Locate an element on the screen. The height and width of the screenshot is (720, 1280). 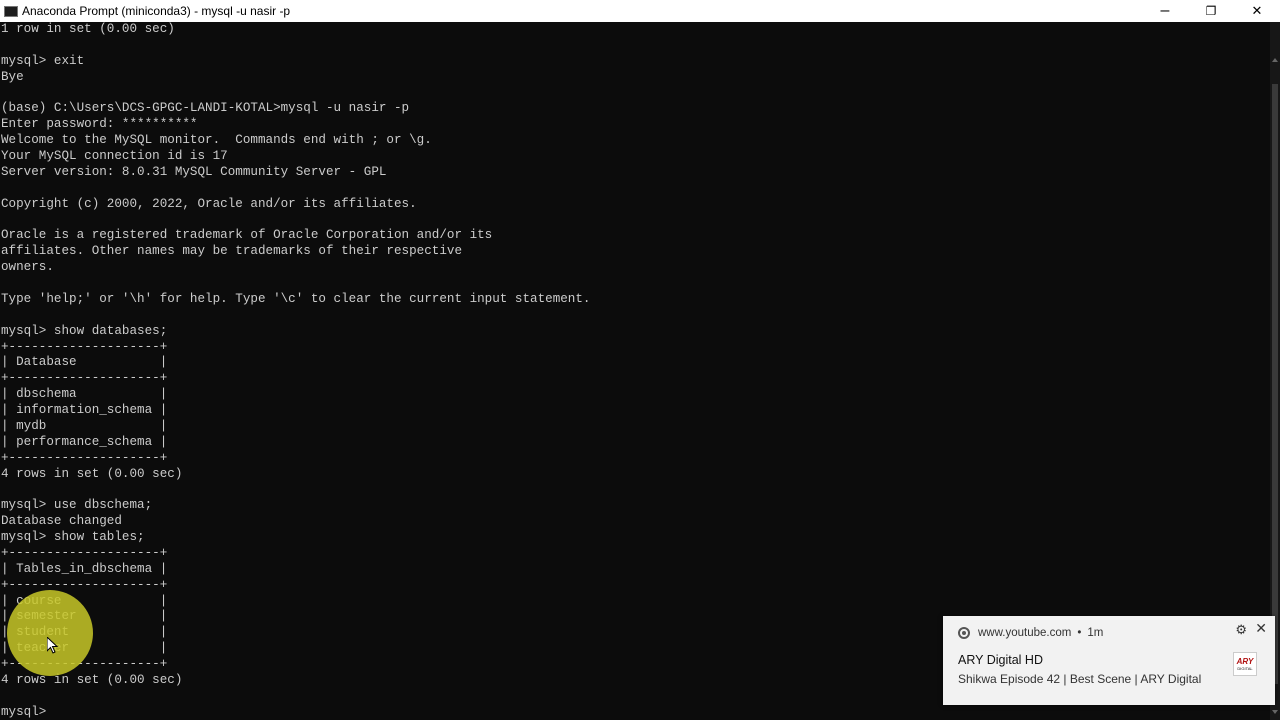
notification-time: 1m is located at coordinates (1095, 633).